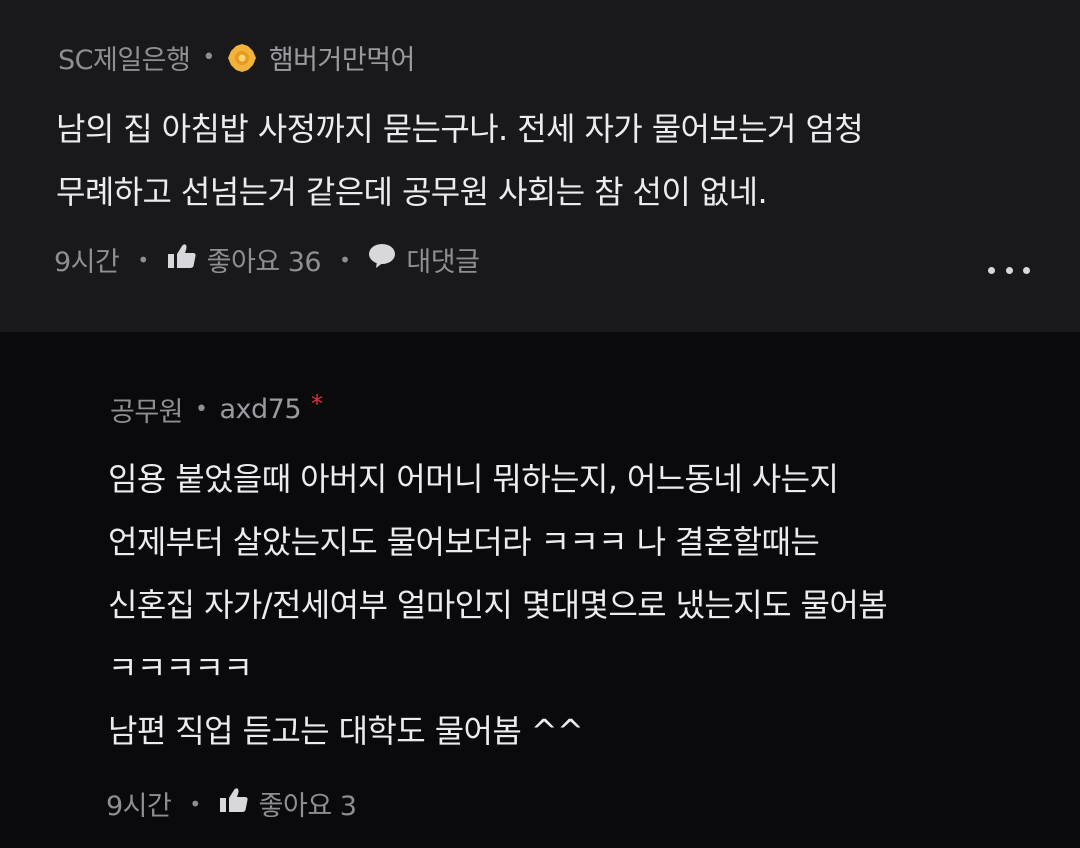  I want to click on reply-header: 공무원 • axd75 *, so click(216, 409).